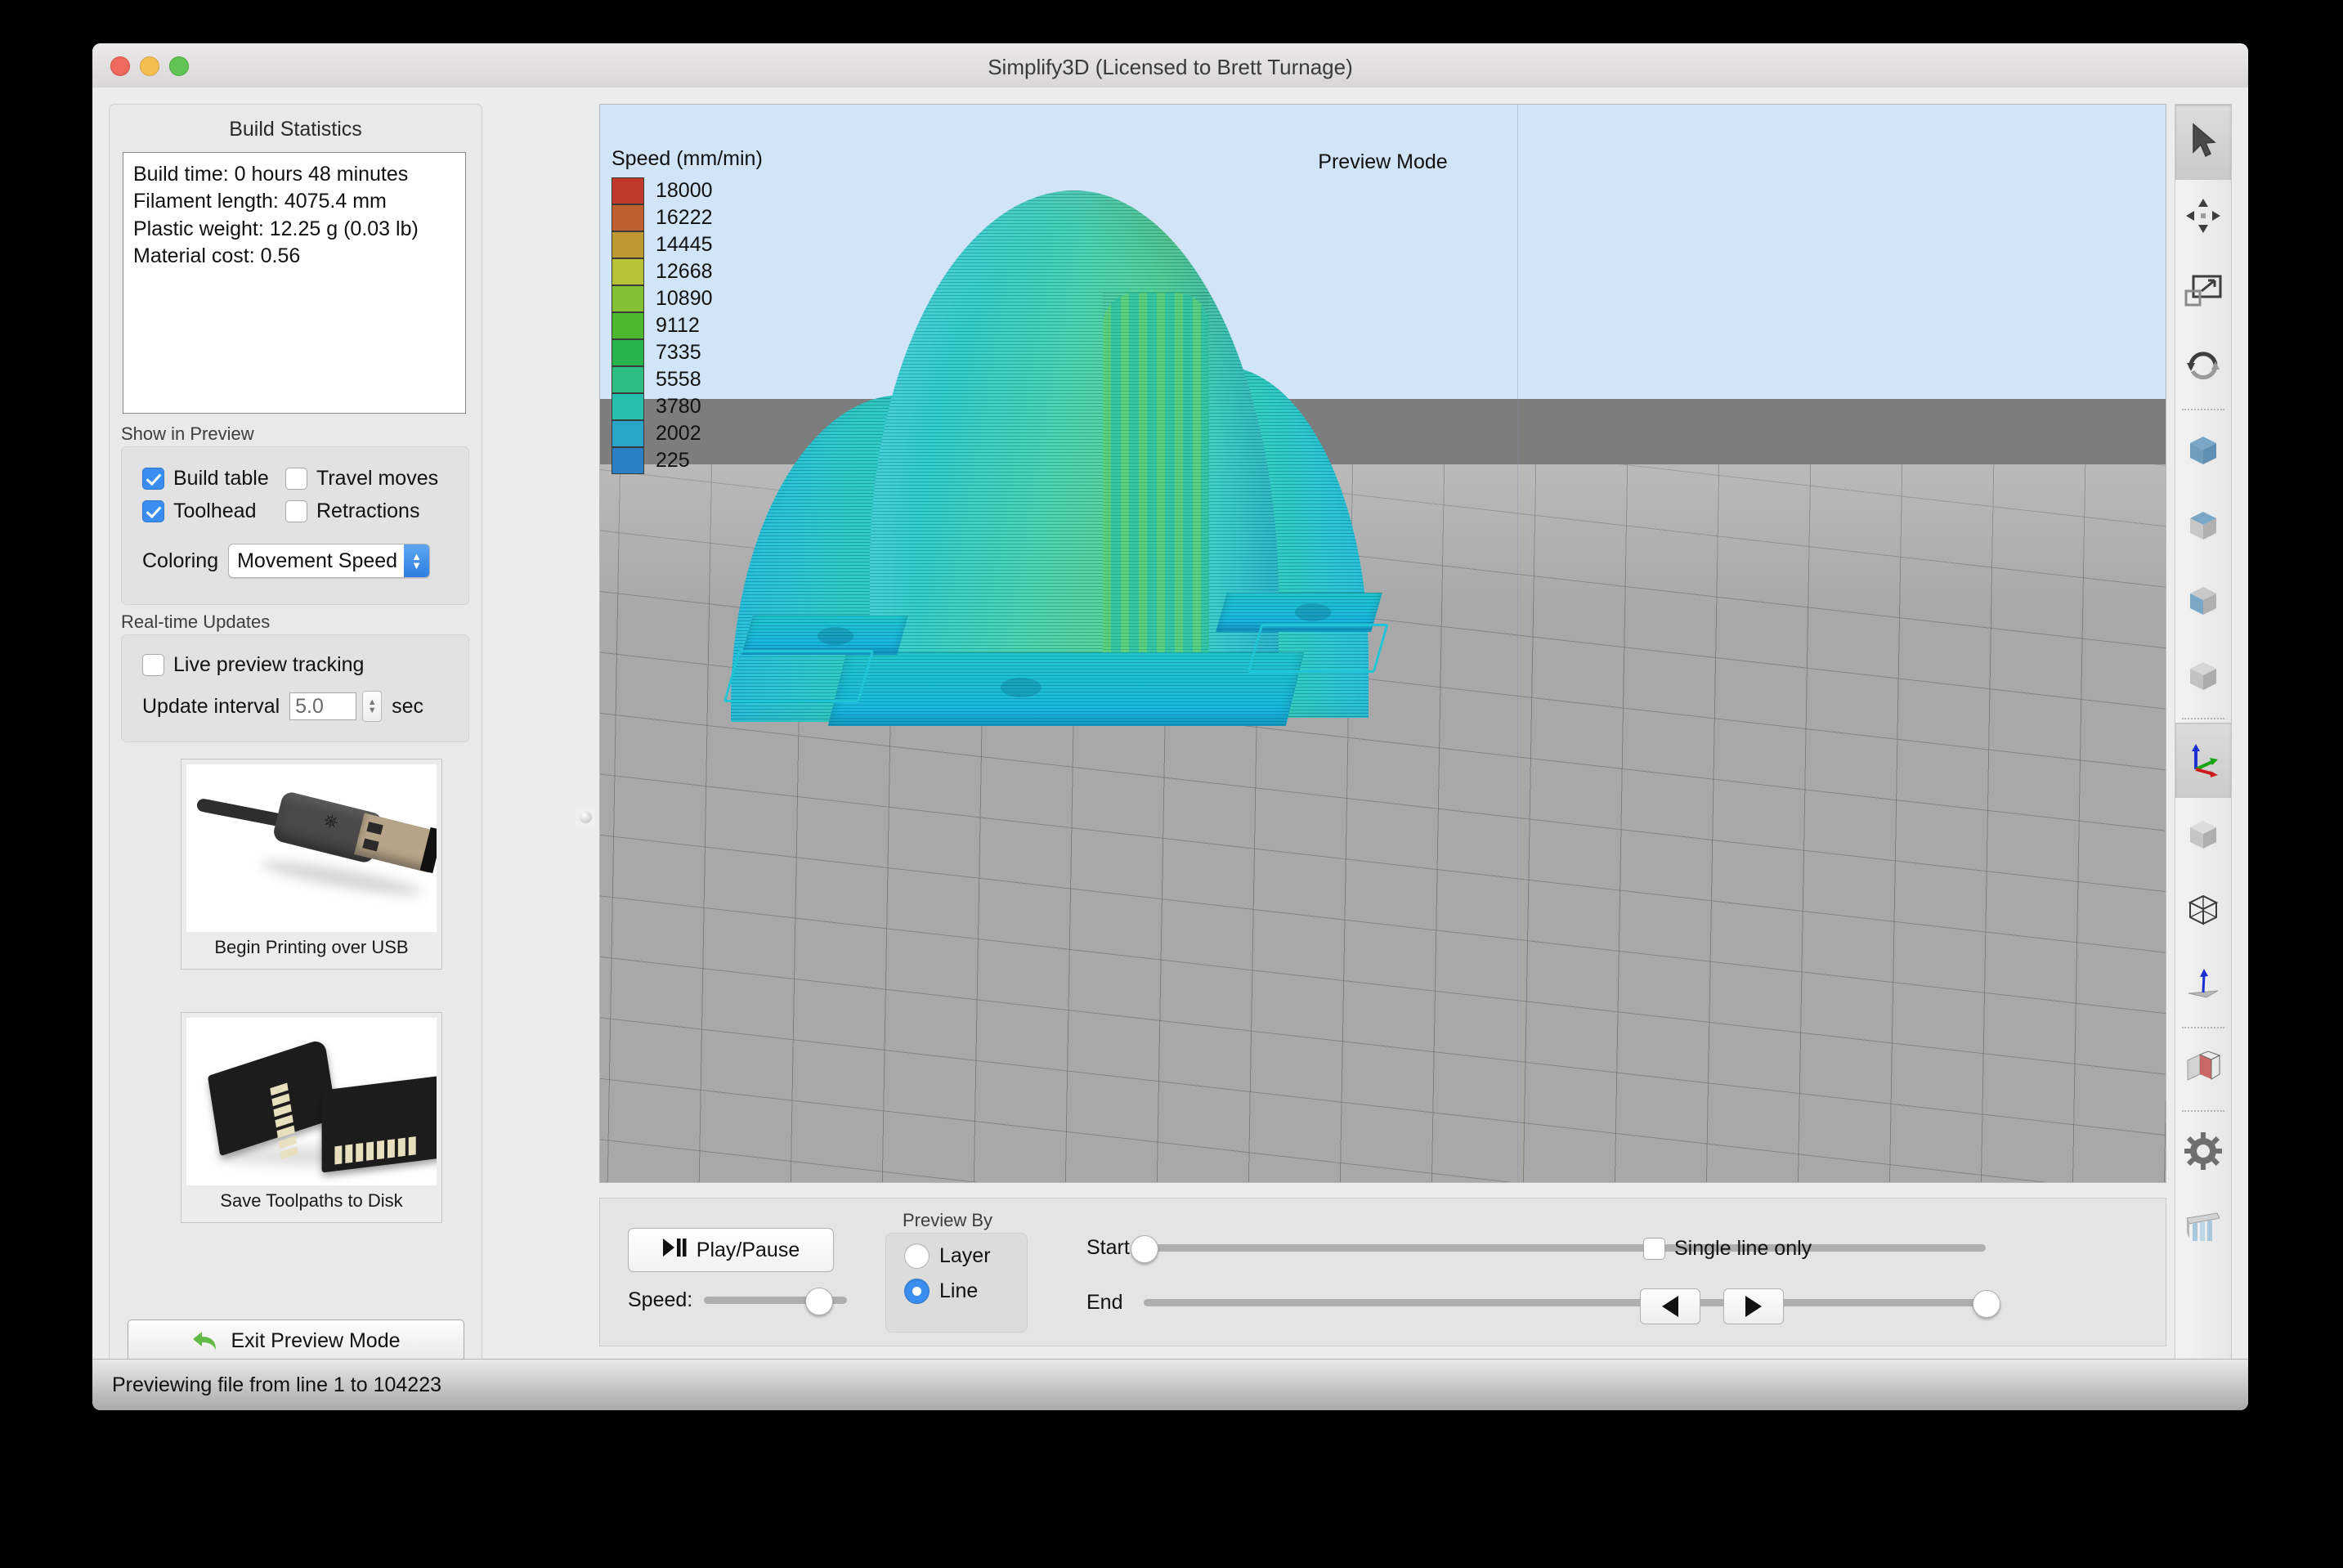 Image resolution: width=2343 pixels, height=1568 pixels. I want to click on view-iso-button, so click(2203, 677).